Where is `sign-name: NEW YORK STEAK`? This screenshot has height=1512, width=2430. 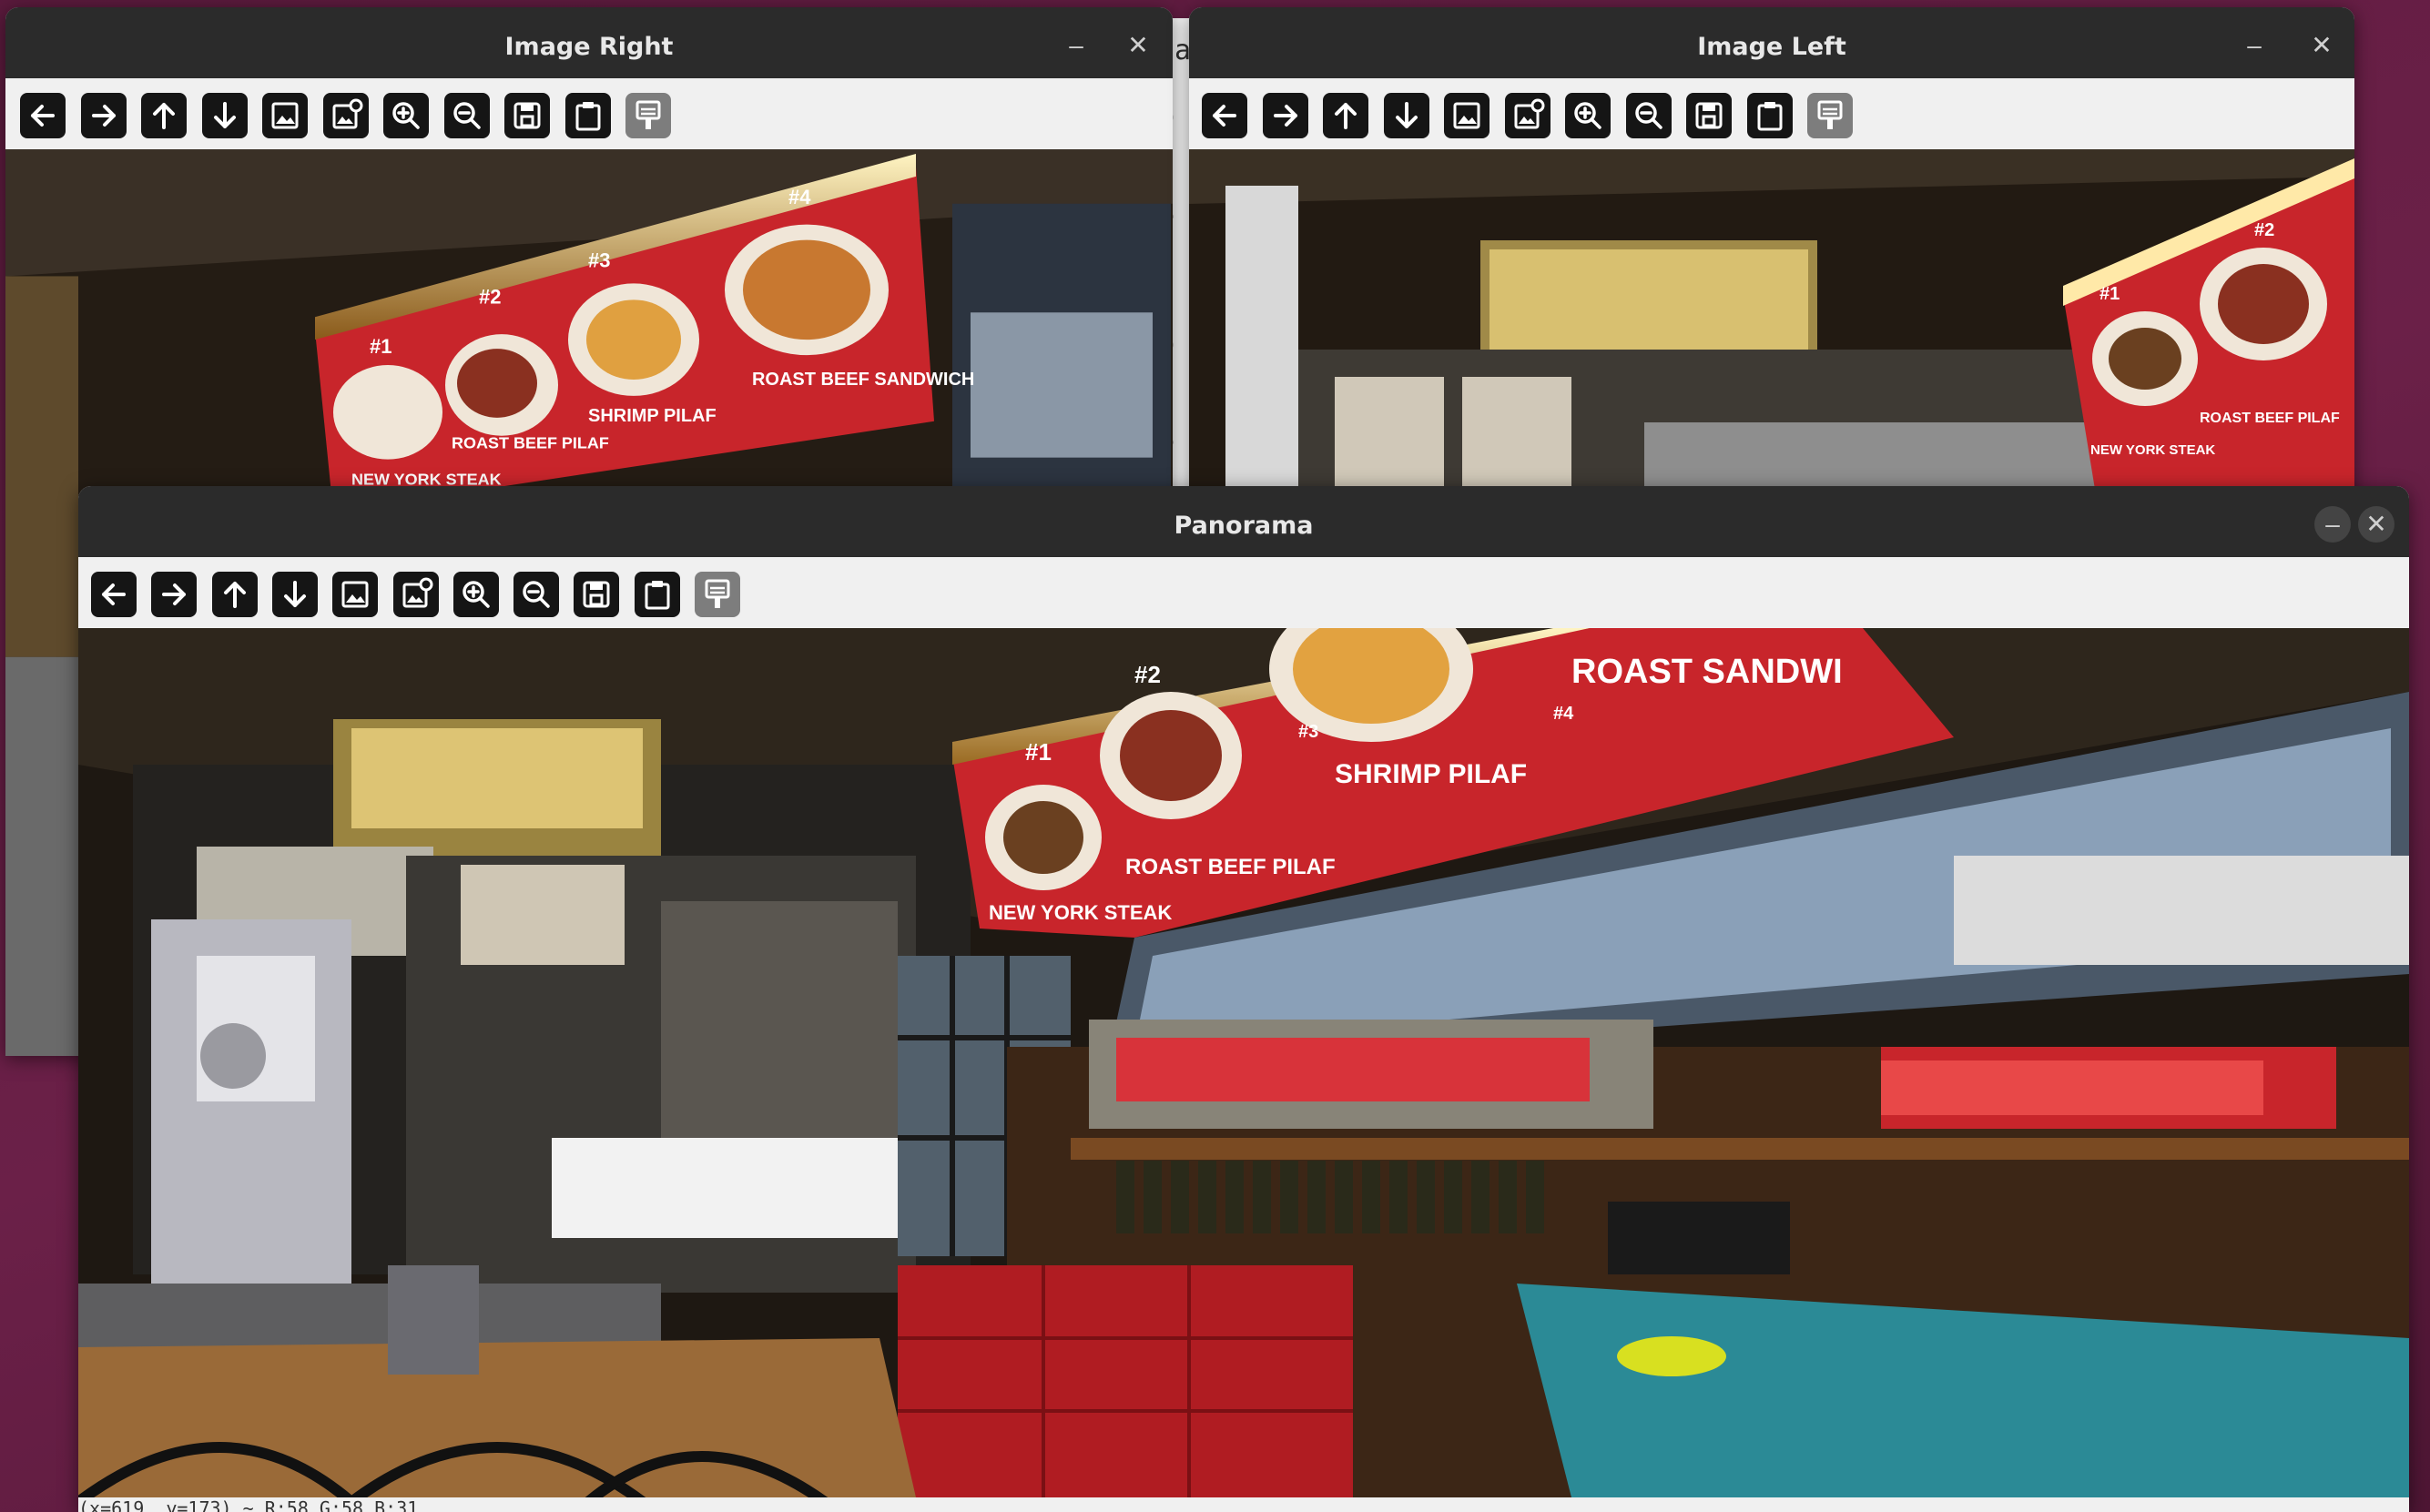 sign-name: NEW YORK STEAK is located at coordinates (1080, 912).